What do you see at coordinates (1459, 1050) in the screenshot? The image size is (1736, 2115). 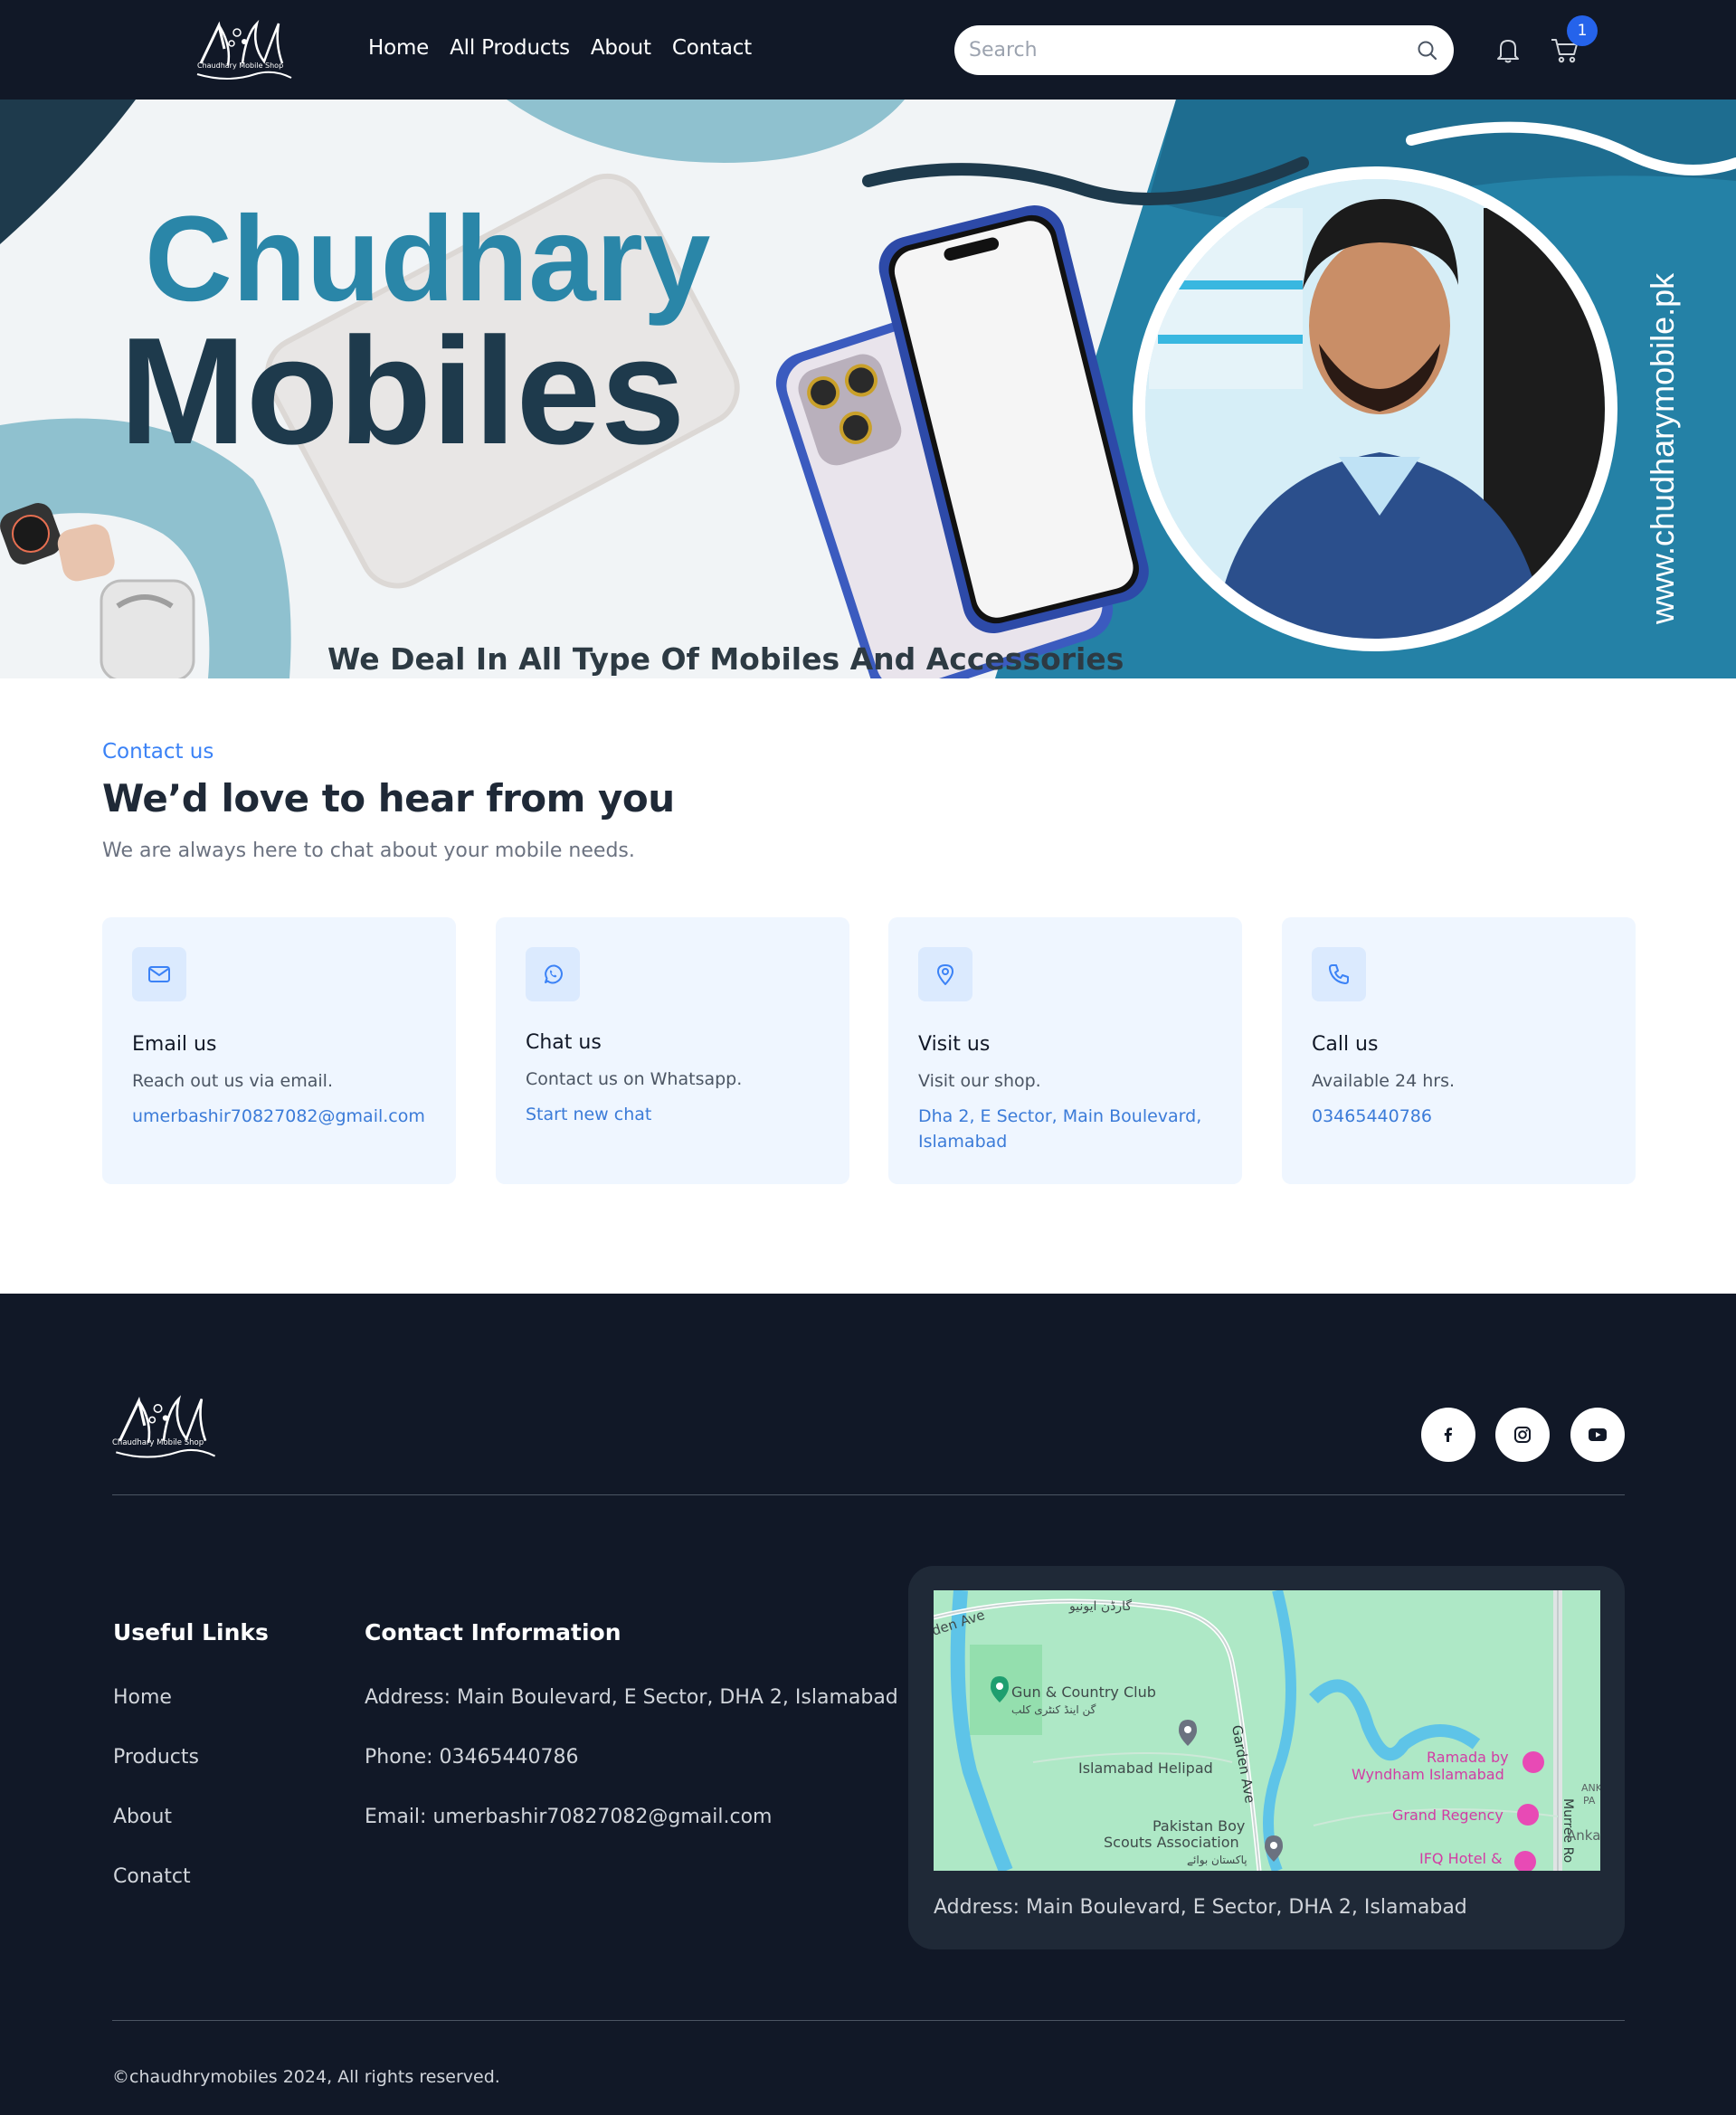 I see `contact-card-call: Call us Available 24 hrs. 03465440786` at bounding box center [1459, 1050].